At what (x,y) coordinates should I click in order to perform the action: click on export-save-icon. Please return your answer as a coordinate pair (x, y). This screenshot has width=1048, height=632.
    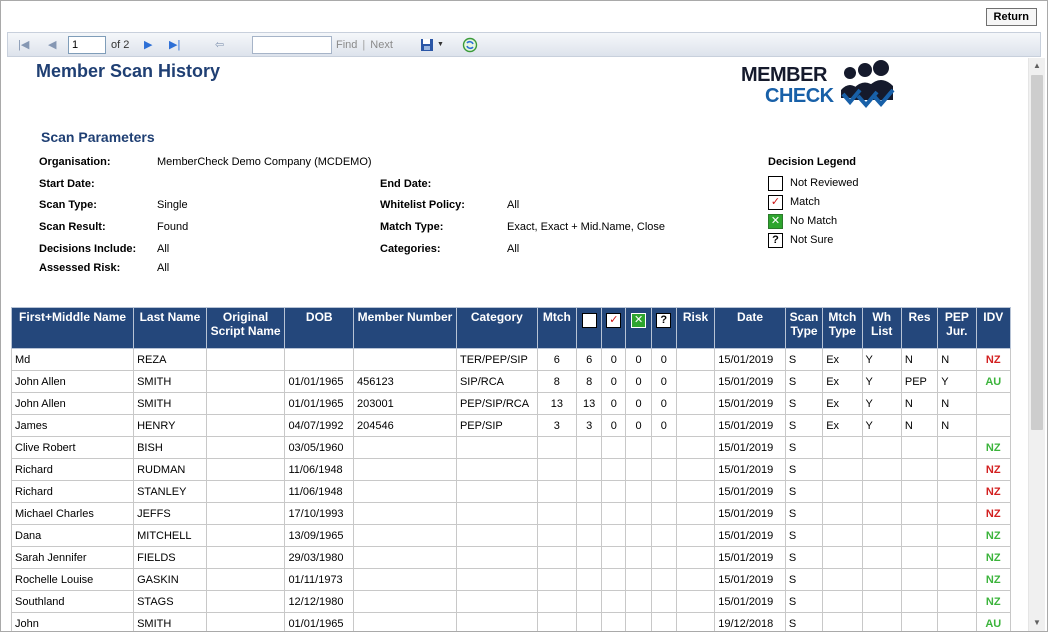
    Looking at the image, I should click on (427, 44).